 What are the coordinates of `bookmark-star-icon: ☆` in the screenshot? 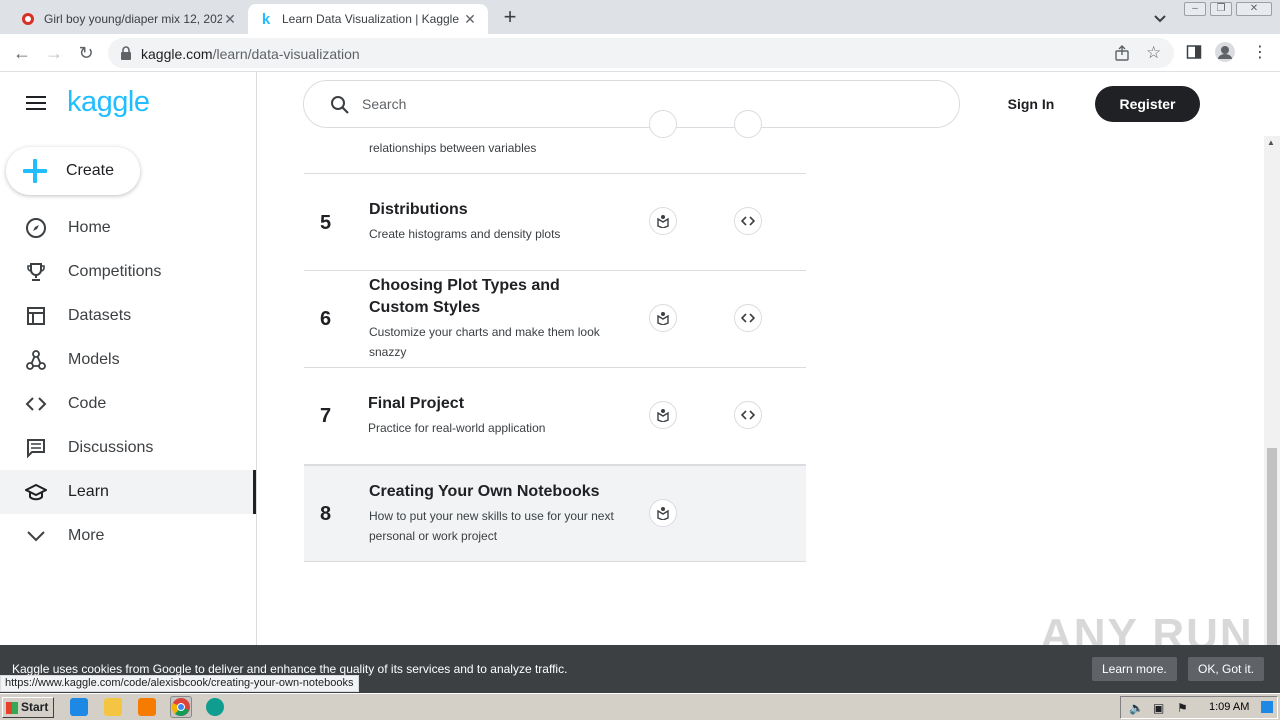 It's located at (1153, 53).